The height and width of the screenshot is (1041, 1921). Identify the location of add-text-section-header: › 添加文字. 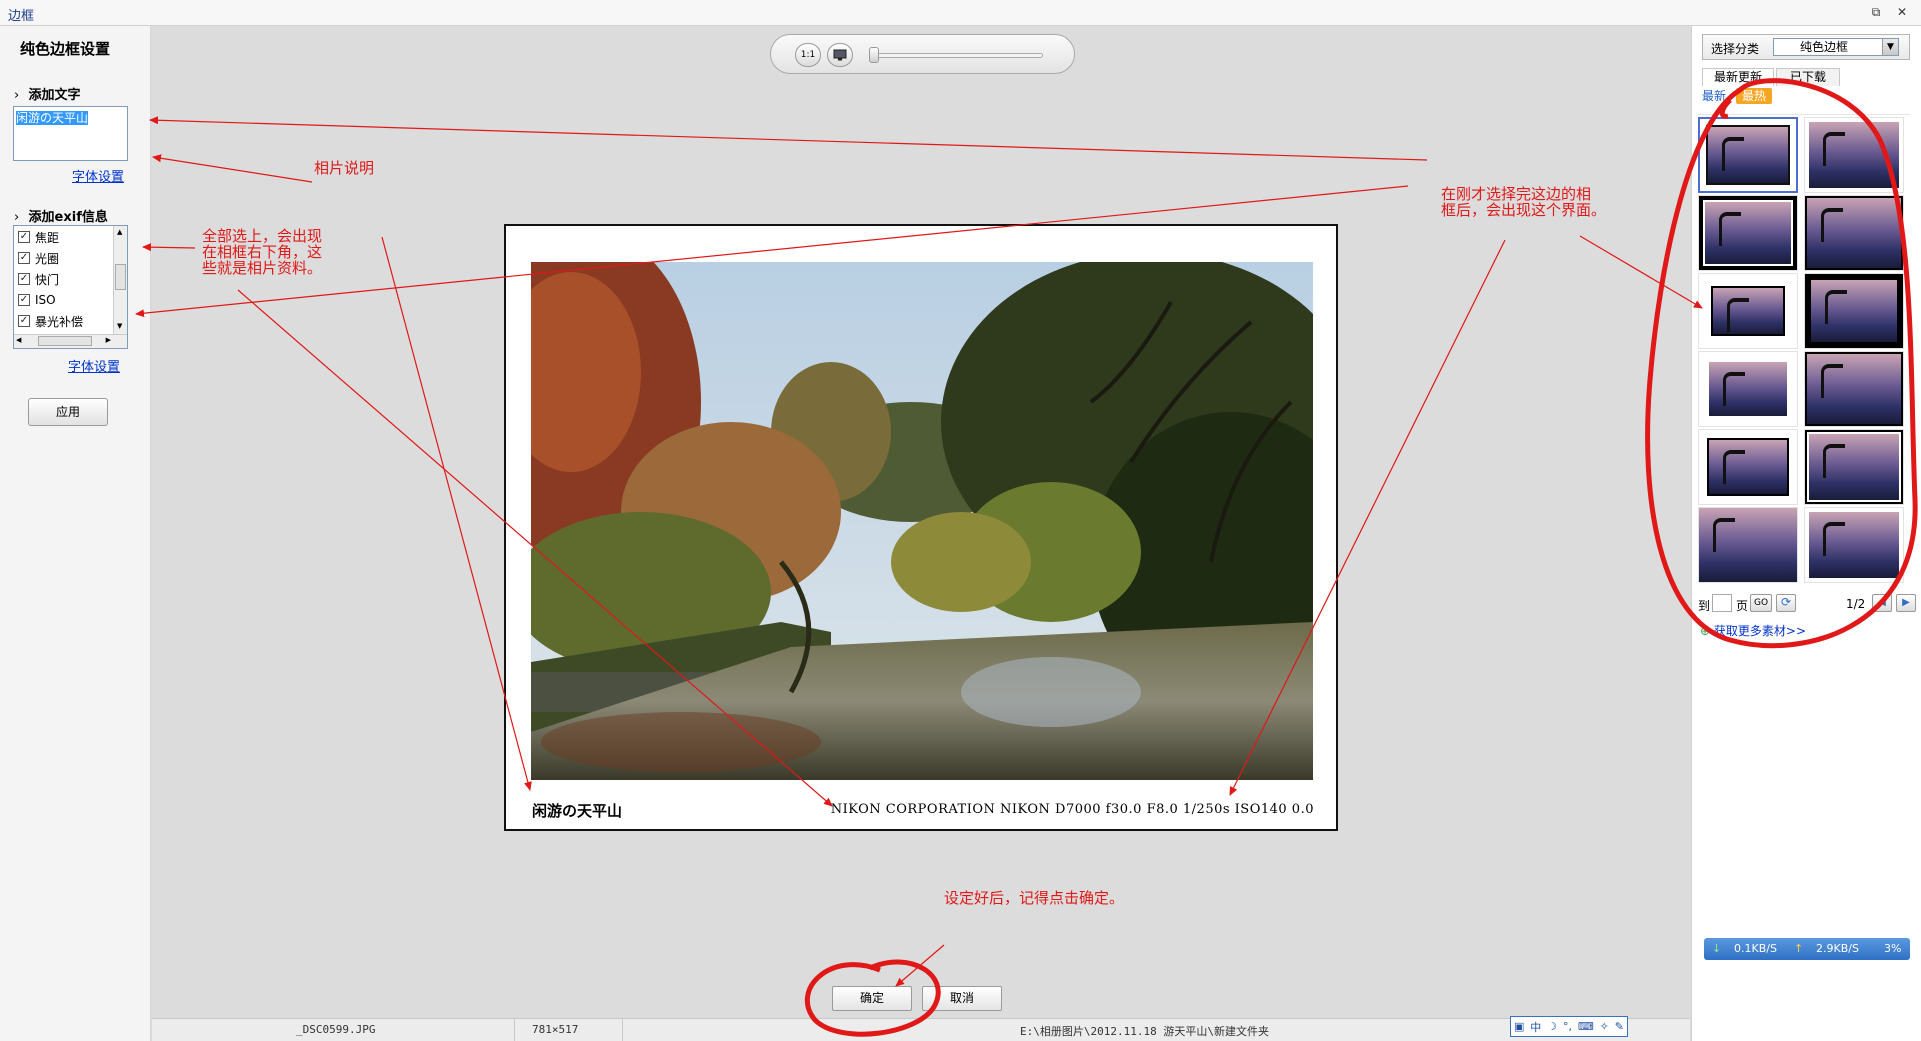
(47, 93).